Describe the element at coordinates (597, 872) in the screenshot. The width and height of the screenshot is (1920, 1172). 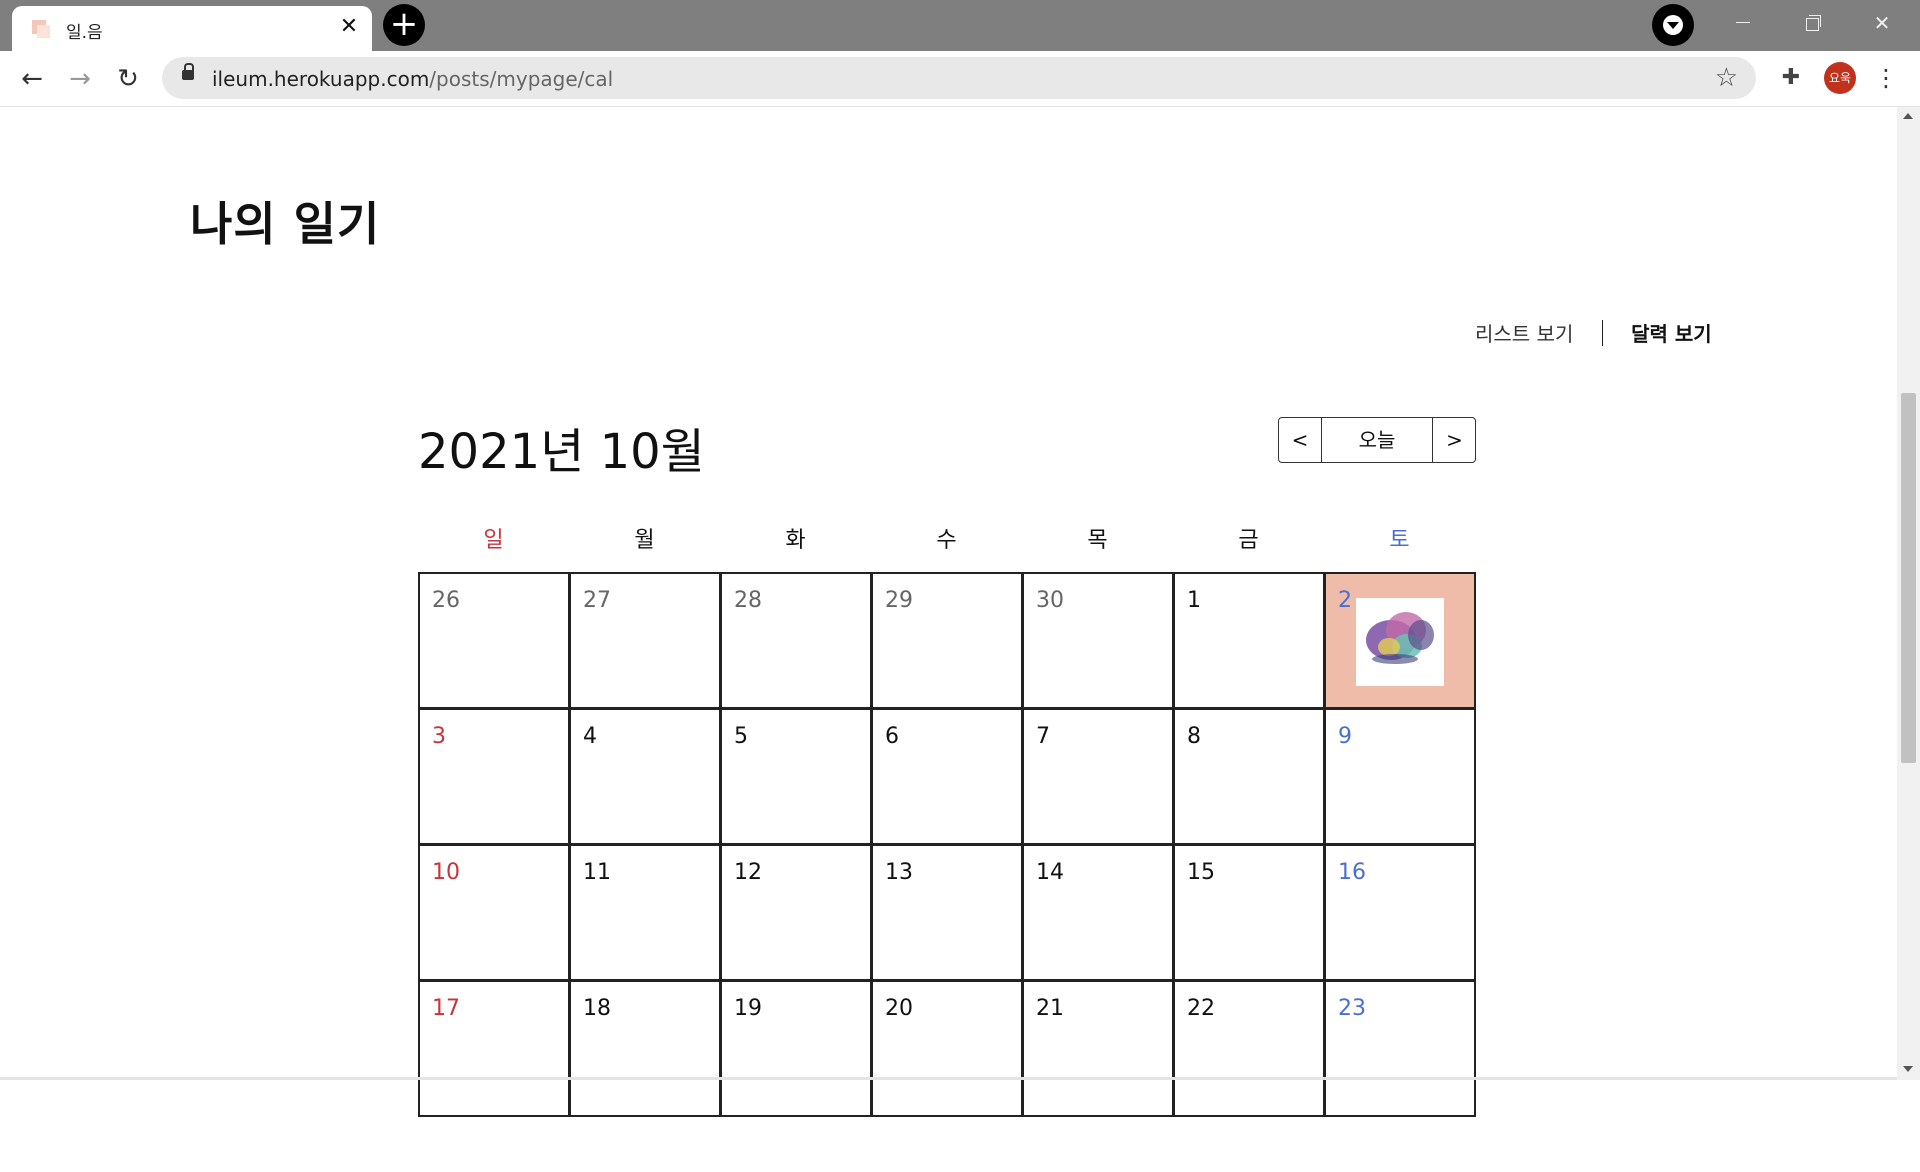
I see `day-number: 11` at that location.